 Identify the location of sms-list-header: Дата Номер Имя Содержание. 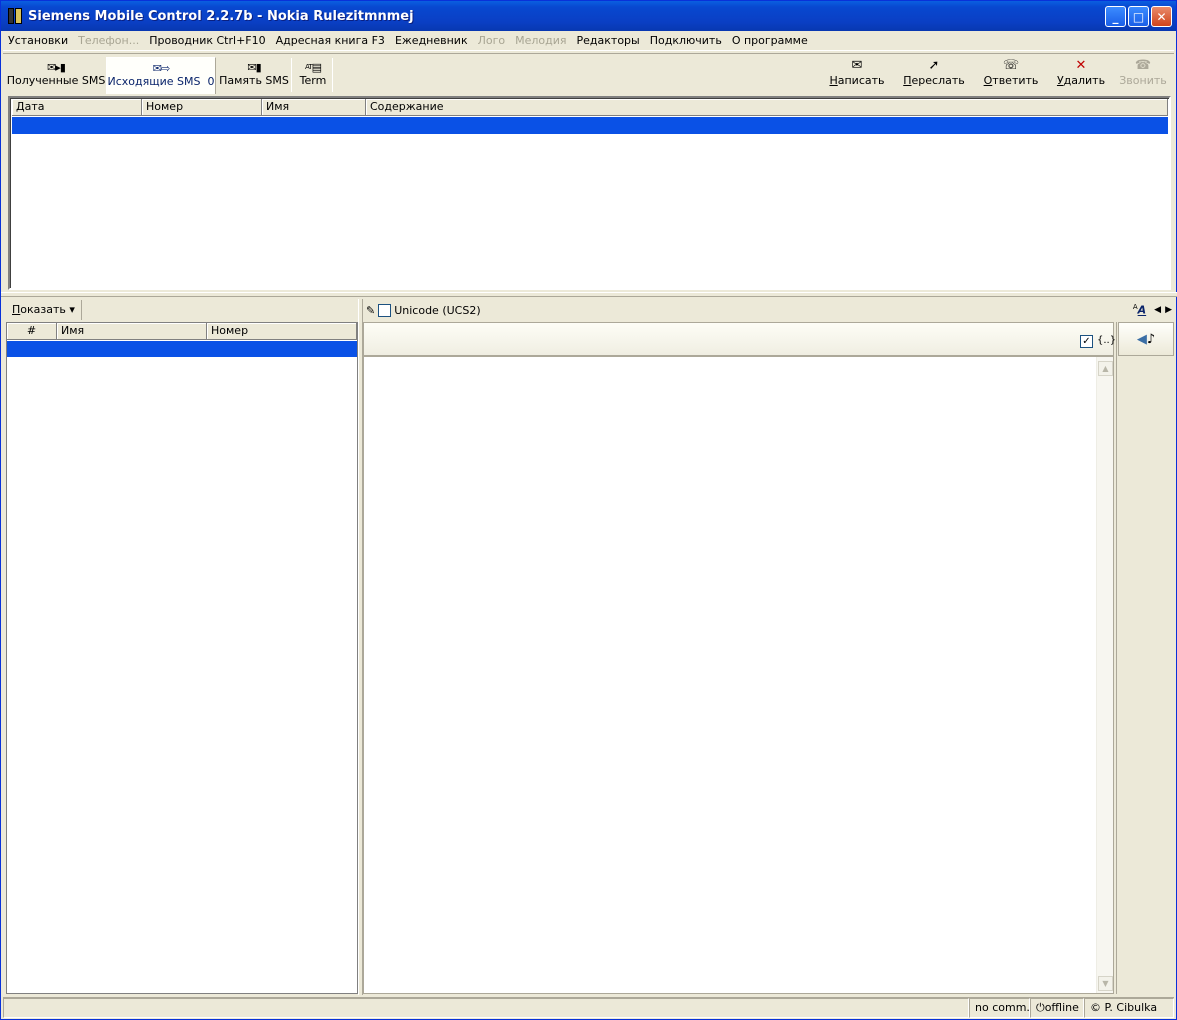
(590, 107).